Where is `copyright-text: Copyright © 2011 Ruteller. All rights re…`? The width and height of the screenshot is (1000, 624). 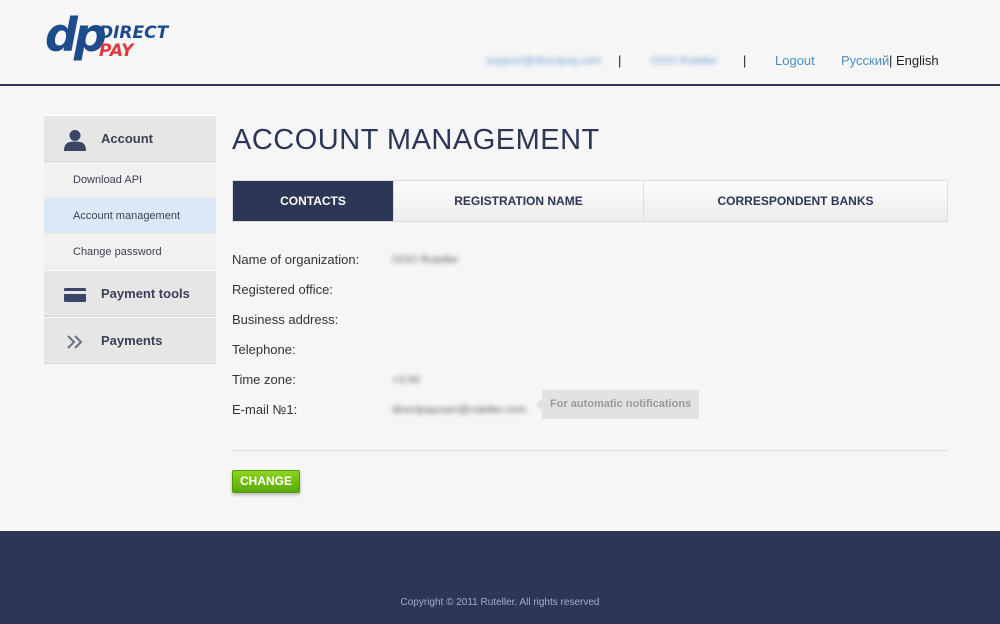 copyright-text: Copyright © 2011 Ruteller. All rights re… is located at coordinates (500, 602).